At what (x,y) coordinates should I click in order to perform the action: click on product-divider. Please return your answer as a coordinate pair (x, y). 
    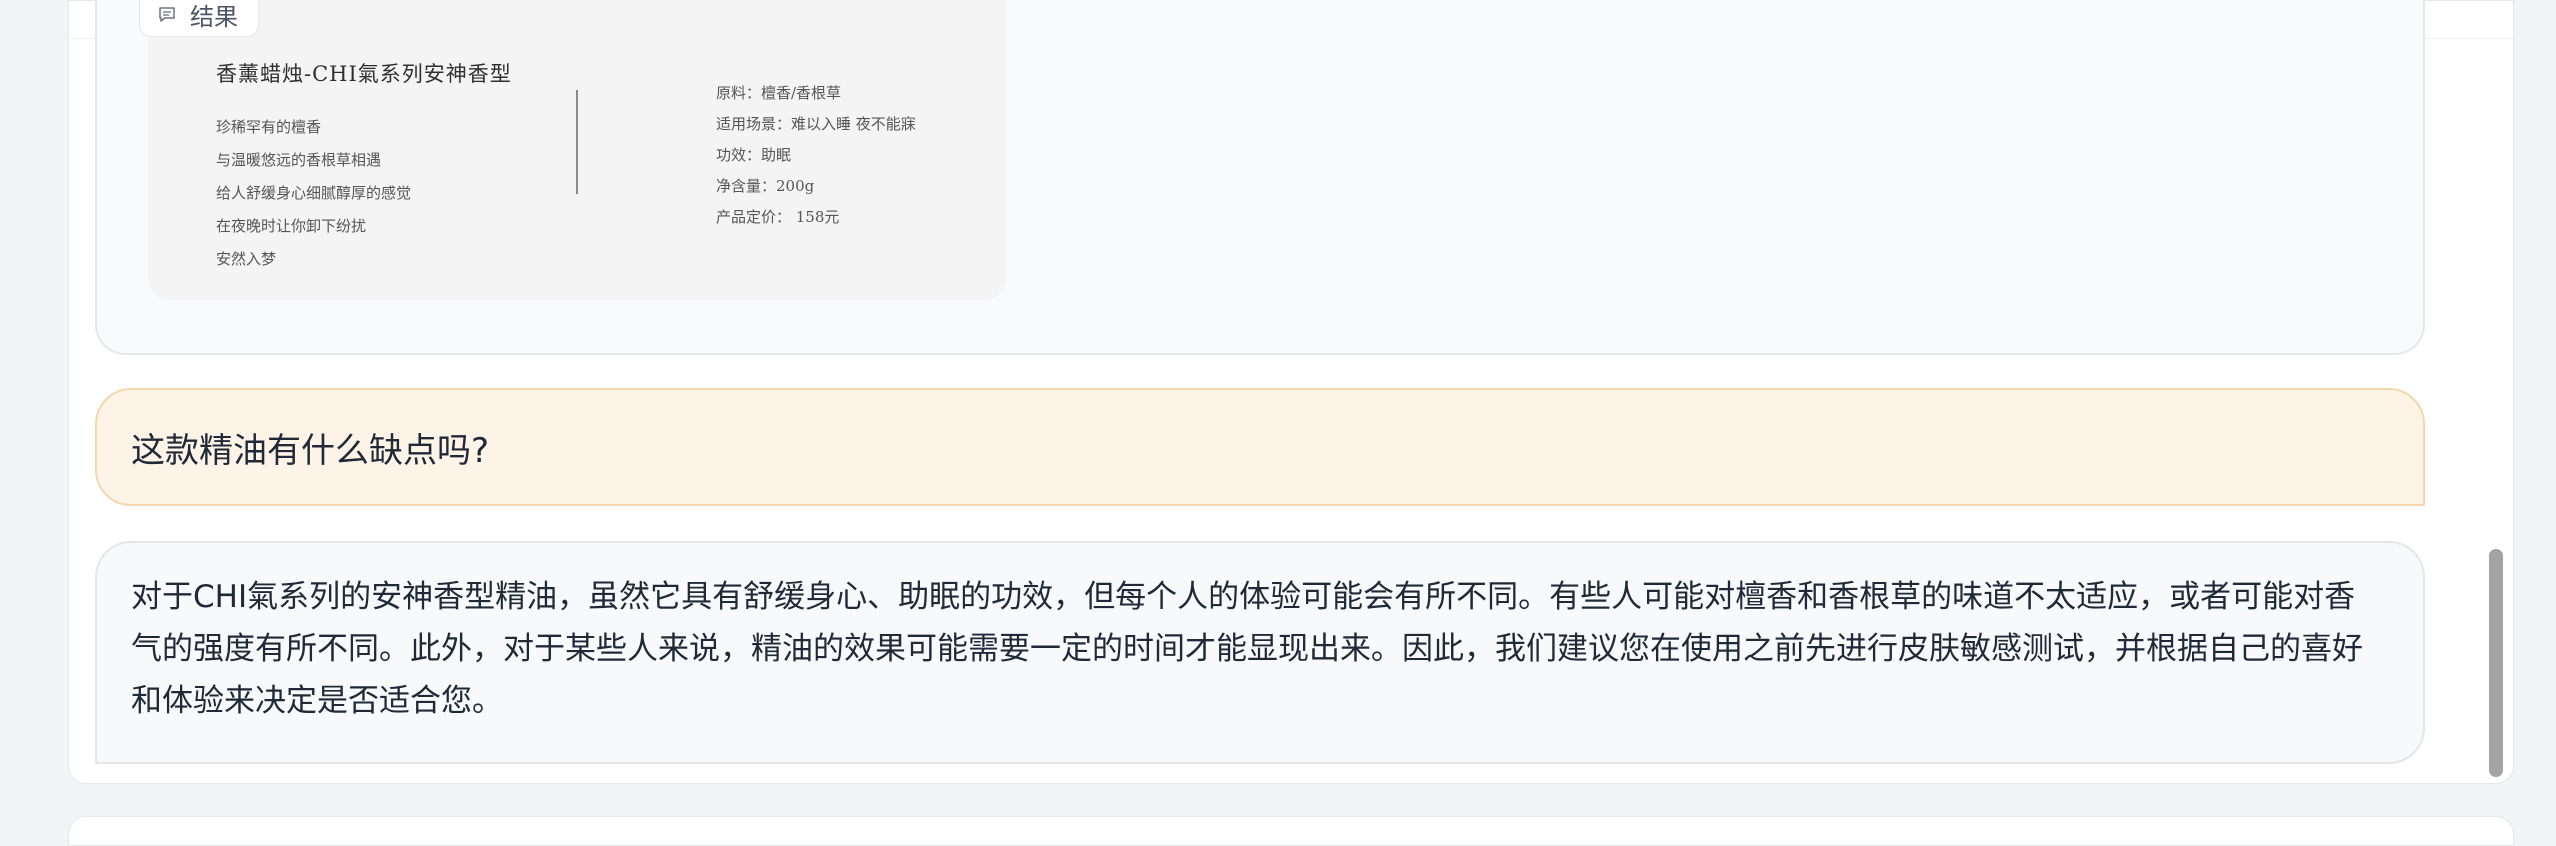
    Looking at the image, I should click on (577, 142).